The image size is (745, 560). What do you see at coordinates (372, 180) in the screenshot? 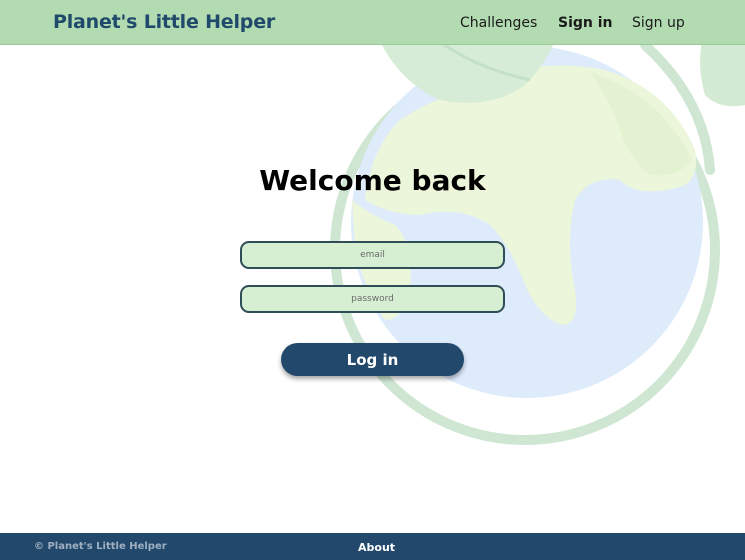
I see `welcome-heading: Welcome back` at bounding box center [372, 180].